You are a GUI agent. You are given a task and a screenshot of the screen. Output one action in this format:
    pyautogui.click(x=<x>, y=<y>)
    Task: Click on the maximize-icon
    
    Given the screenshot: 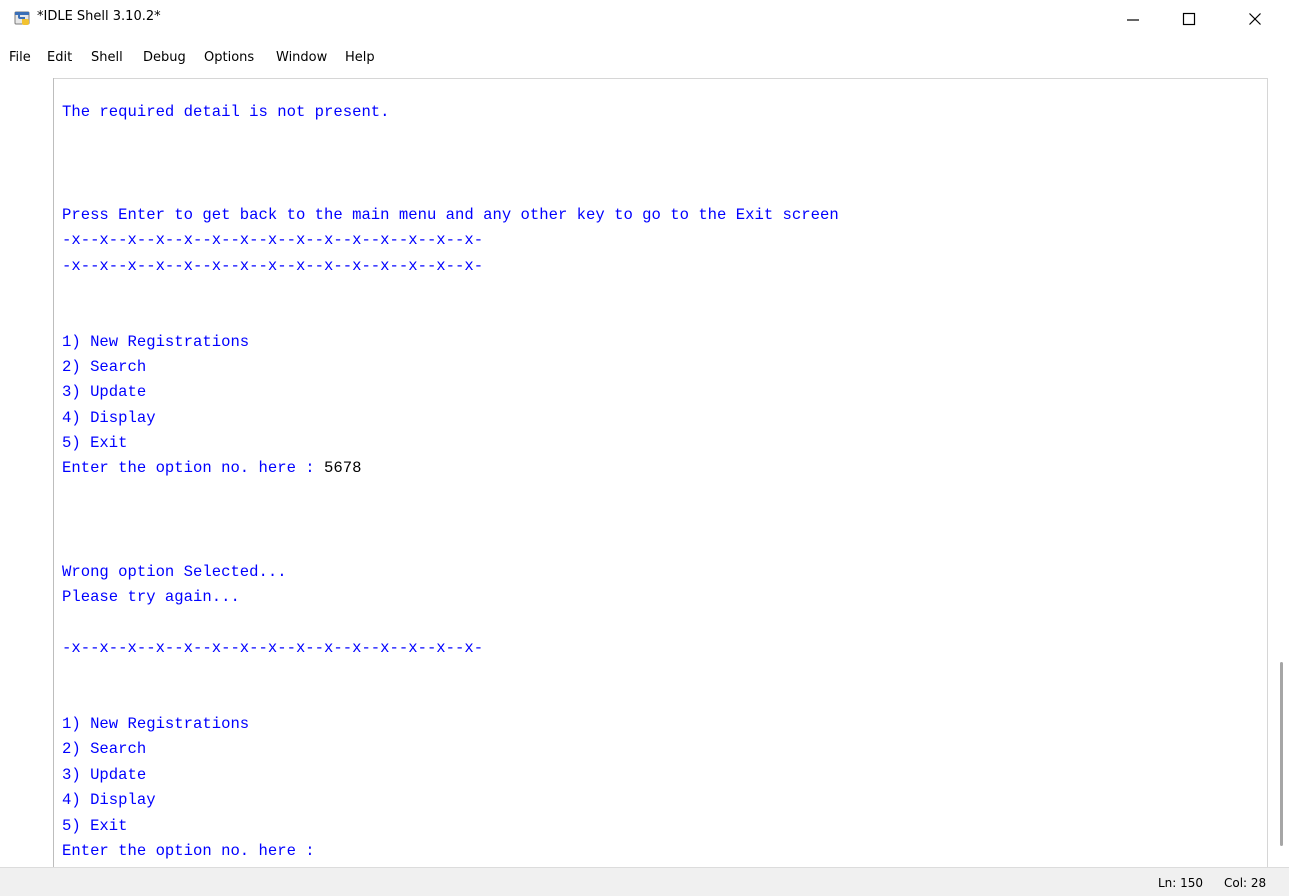 What is the action you would take?
    pyautogui.click(x=1189, y=18)
    